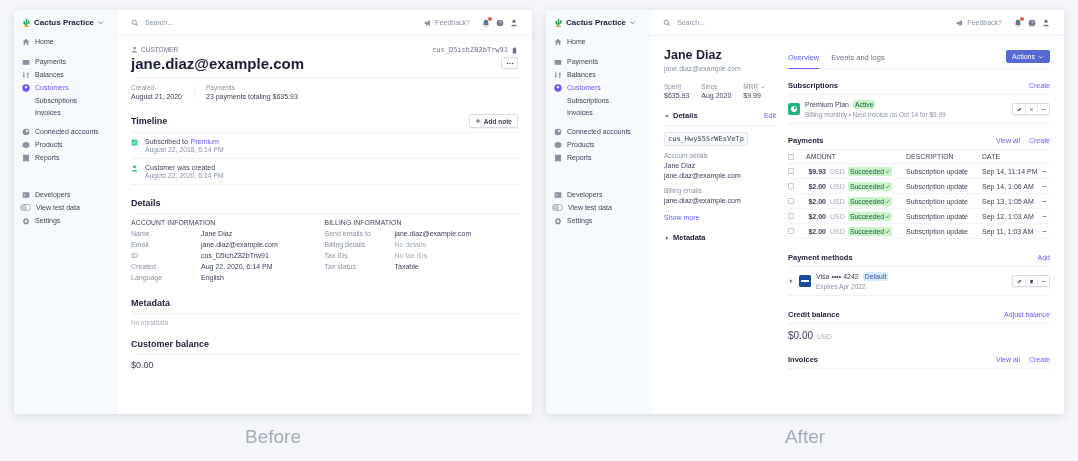 The image size is (1078, 461). What do you see at coordinates (693, 55) in the screenshot?
I see `customer-name: Jane Diaz` at bounding box center [693, 55].